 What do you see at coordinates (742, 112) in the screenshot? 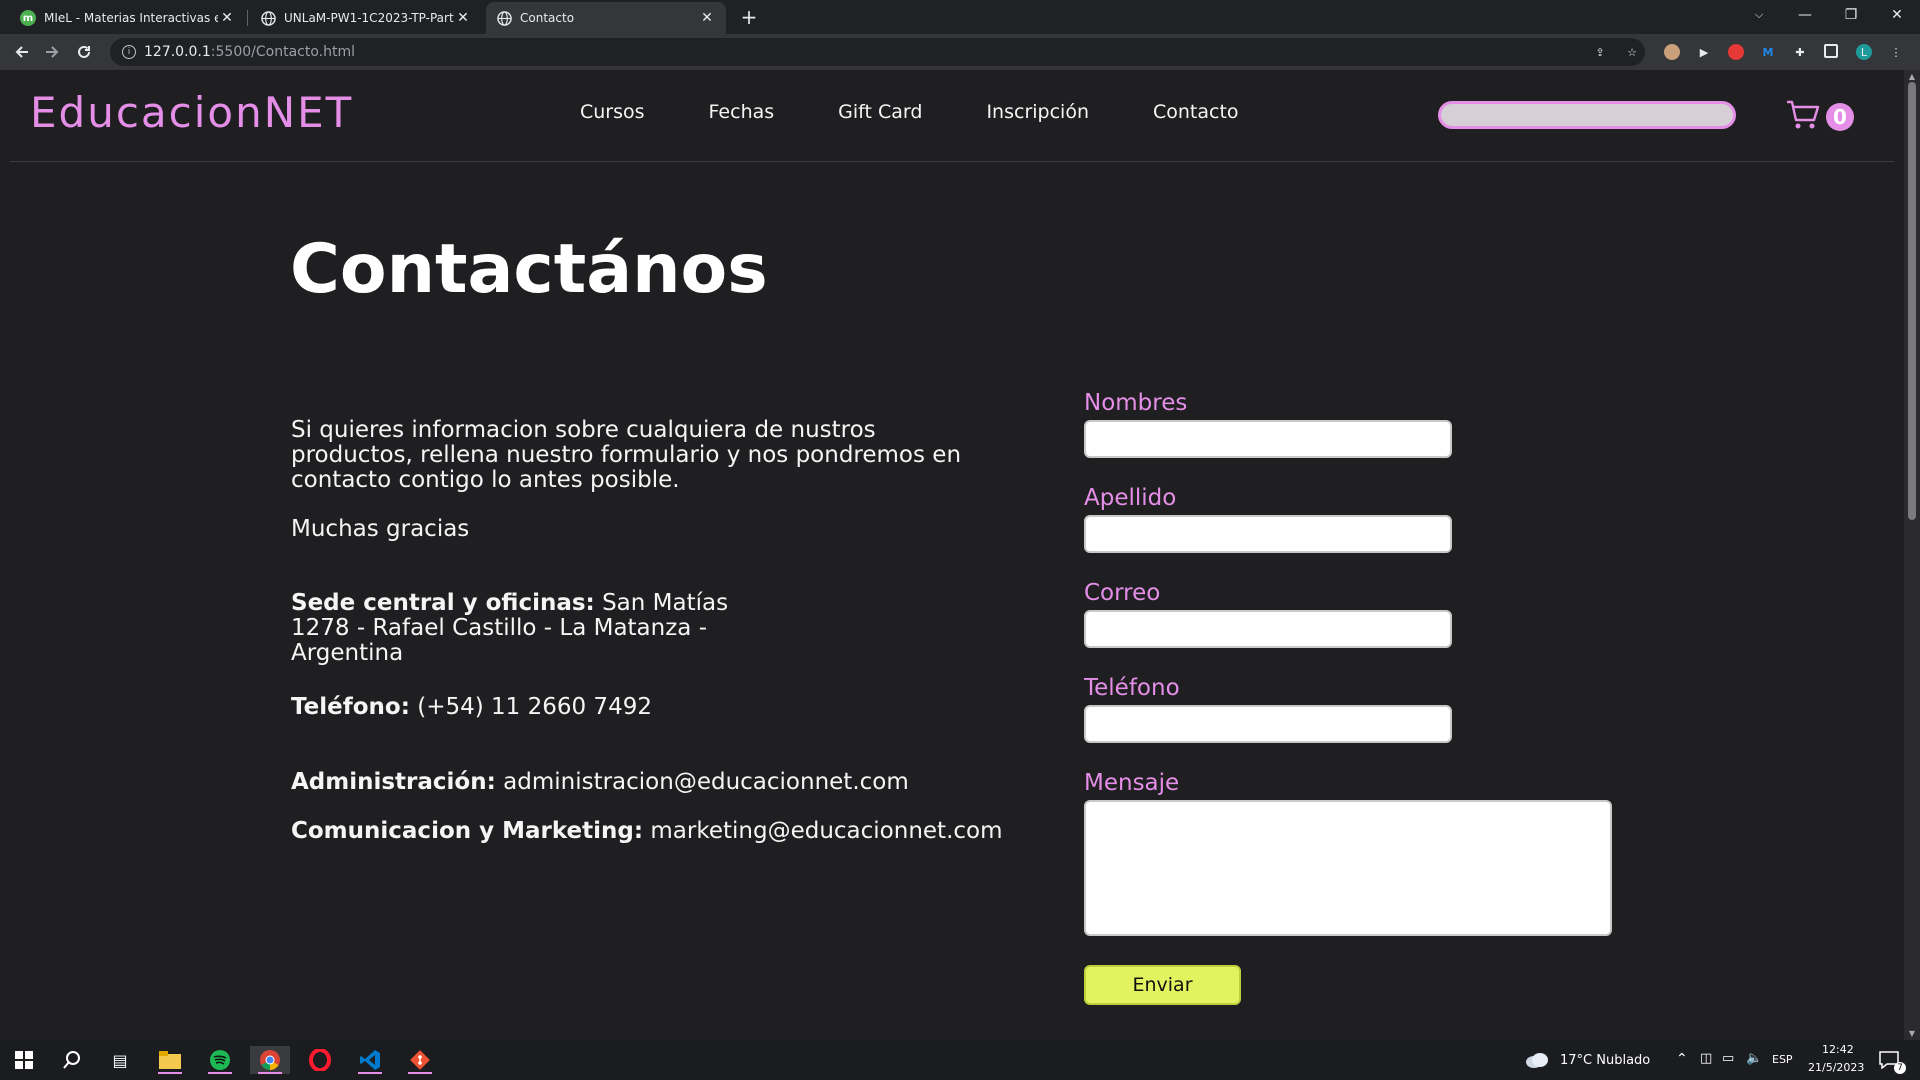
I see `nav-link-fechas: Fechas` at bounding box center [742, 112].